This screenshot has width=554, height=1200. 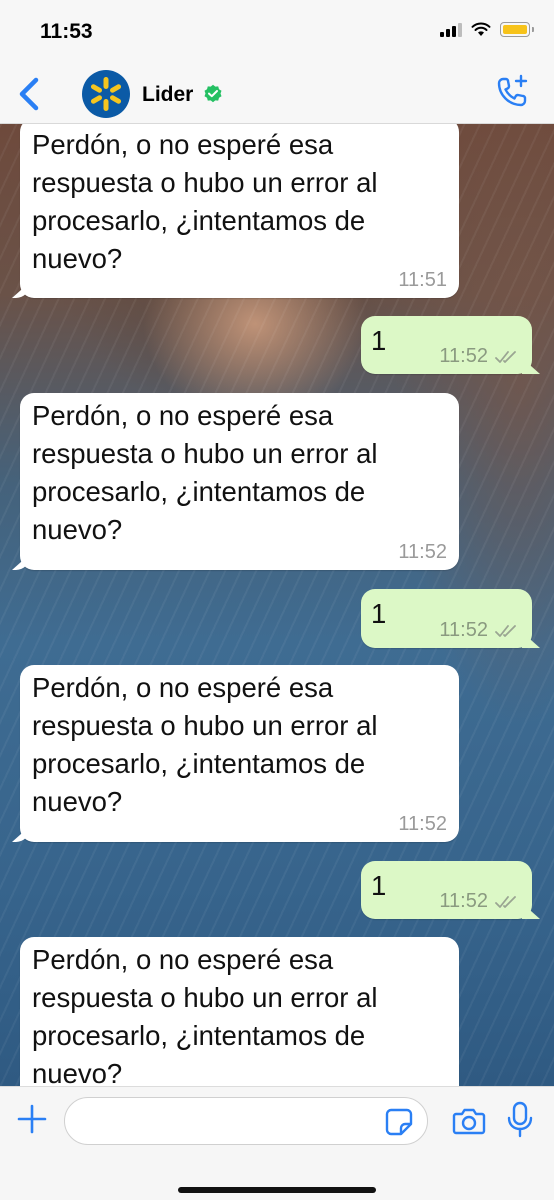 What do you see at coordinates (213, 93) in the screenshot?
I see `verified-badge-icon` at bounding box center [213, 93].